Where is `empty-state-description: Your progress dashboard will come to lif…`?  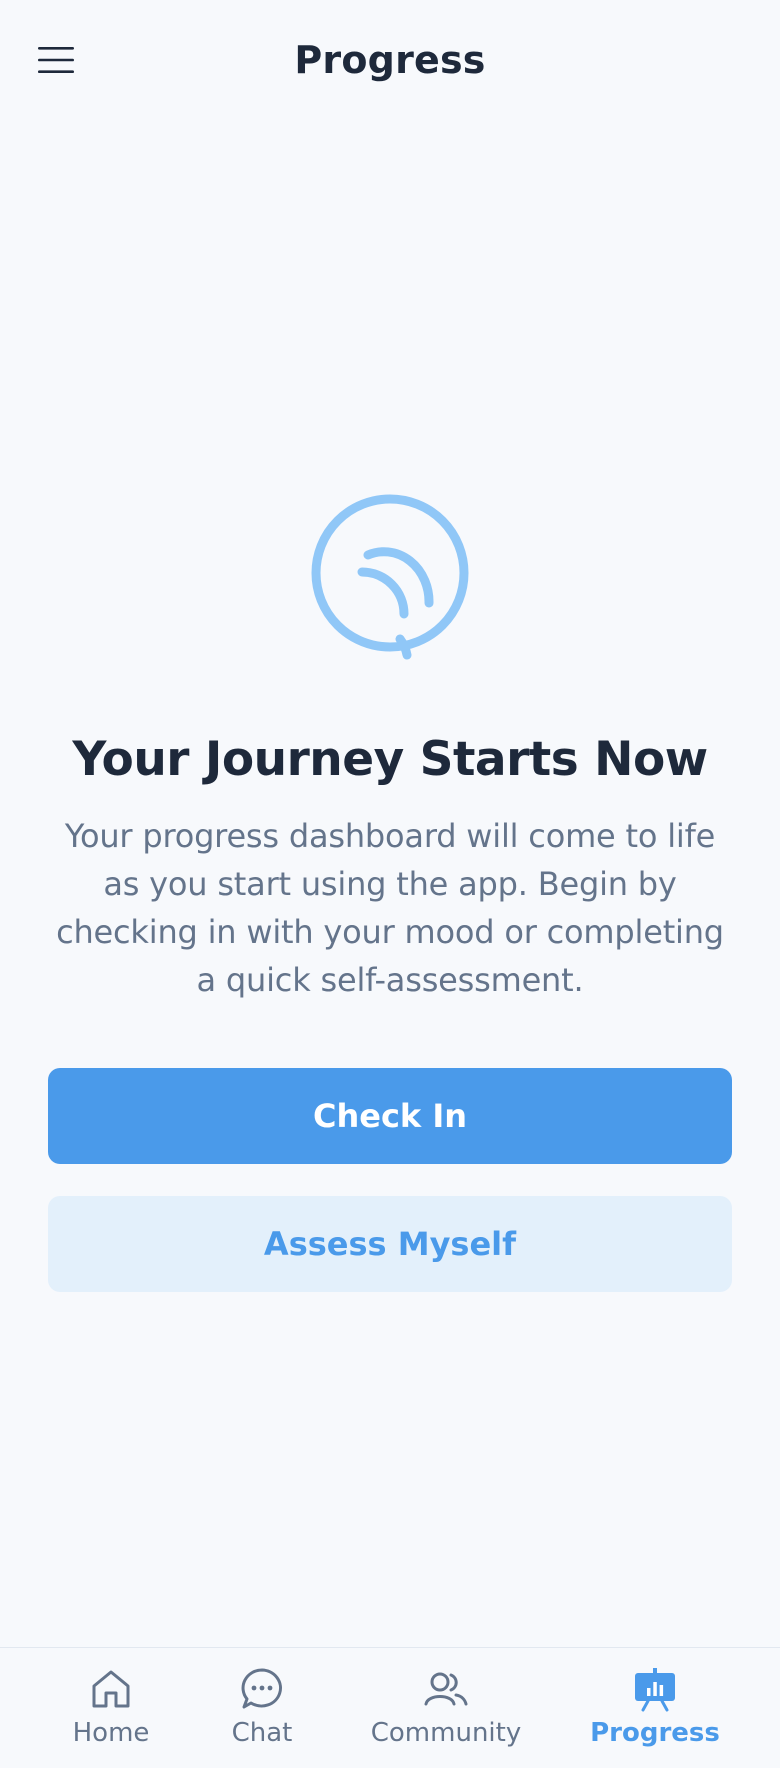
empty-state-description: Your progress dashboard will come to lif… is located at coordinates (390, 908).